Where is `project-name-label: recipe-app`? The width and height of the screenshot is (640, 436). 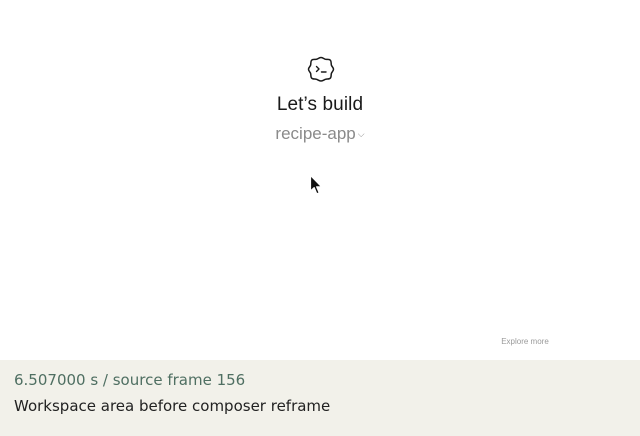 project-name-label: recipe-app is located at coordinates (315, 133).